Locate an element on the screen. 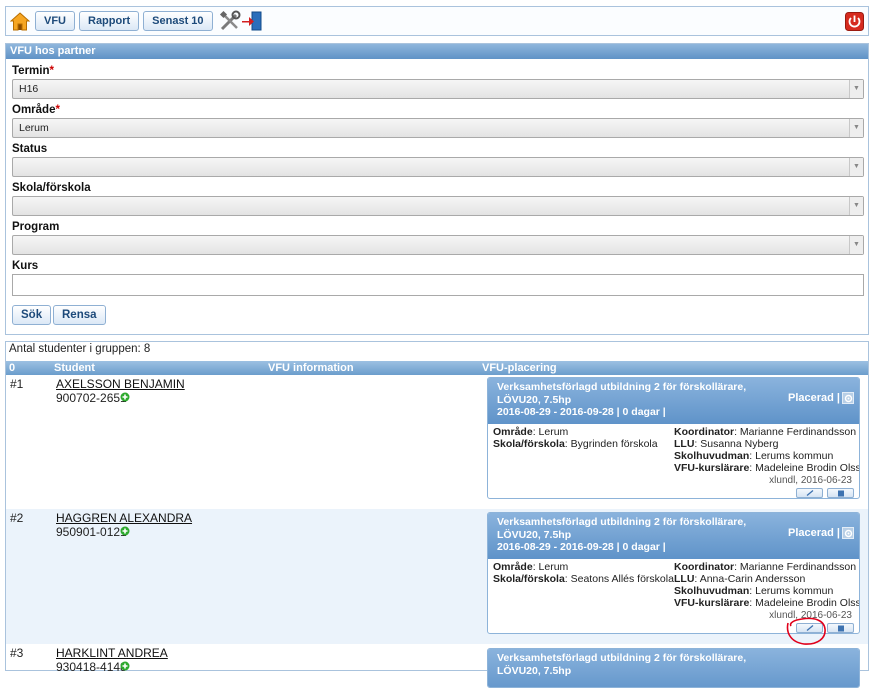 This screenshot has width=871, height=688. col-student: Student is located at coordinates (74, 368).